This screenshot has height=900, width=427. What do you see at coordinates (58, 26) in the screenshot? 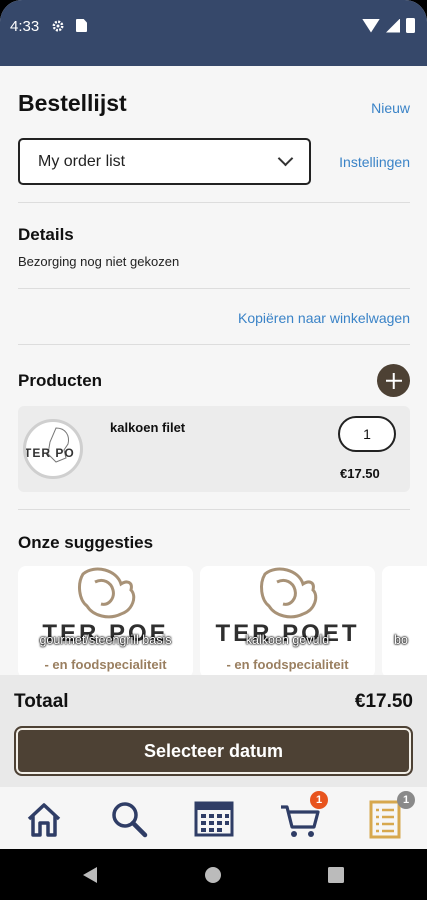
I see `gear-icon` at bounding box center [58, 26].